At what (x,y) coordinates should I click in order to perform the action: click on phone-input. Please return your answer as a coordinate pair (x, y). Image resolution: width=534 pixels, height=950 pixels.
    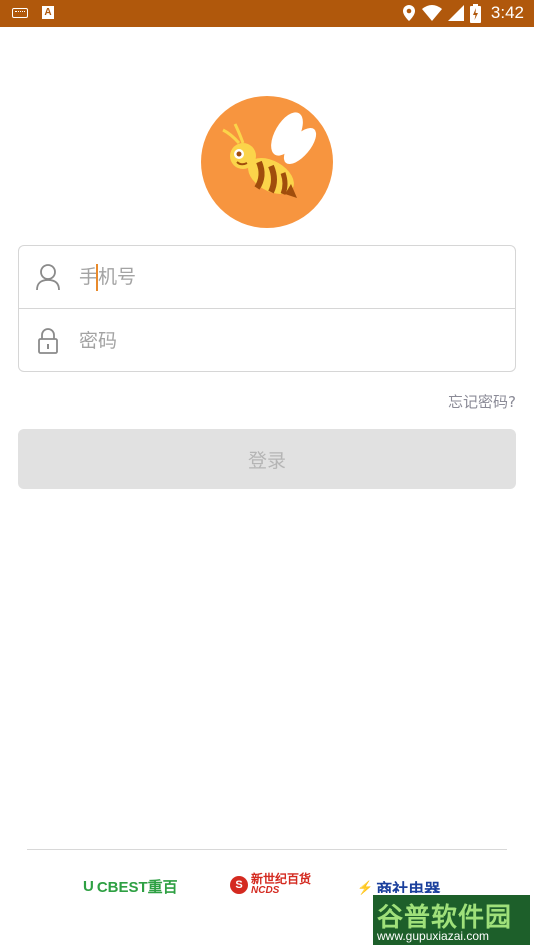
    Looking at the image, I should click on (277, 277).